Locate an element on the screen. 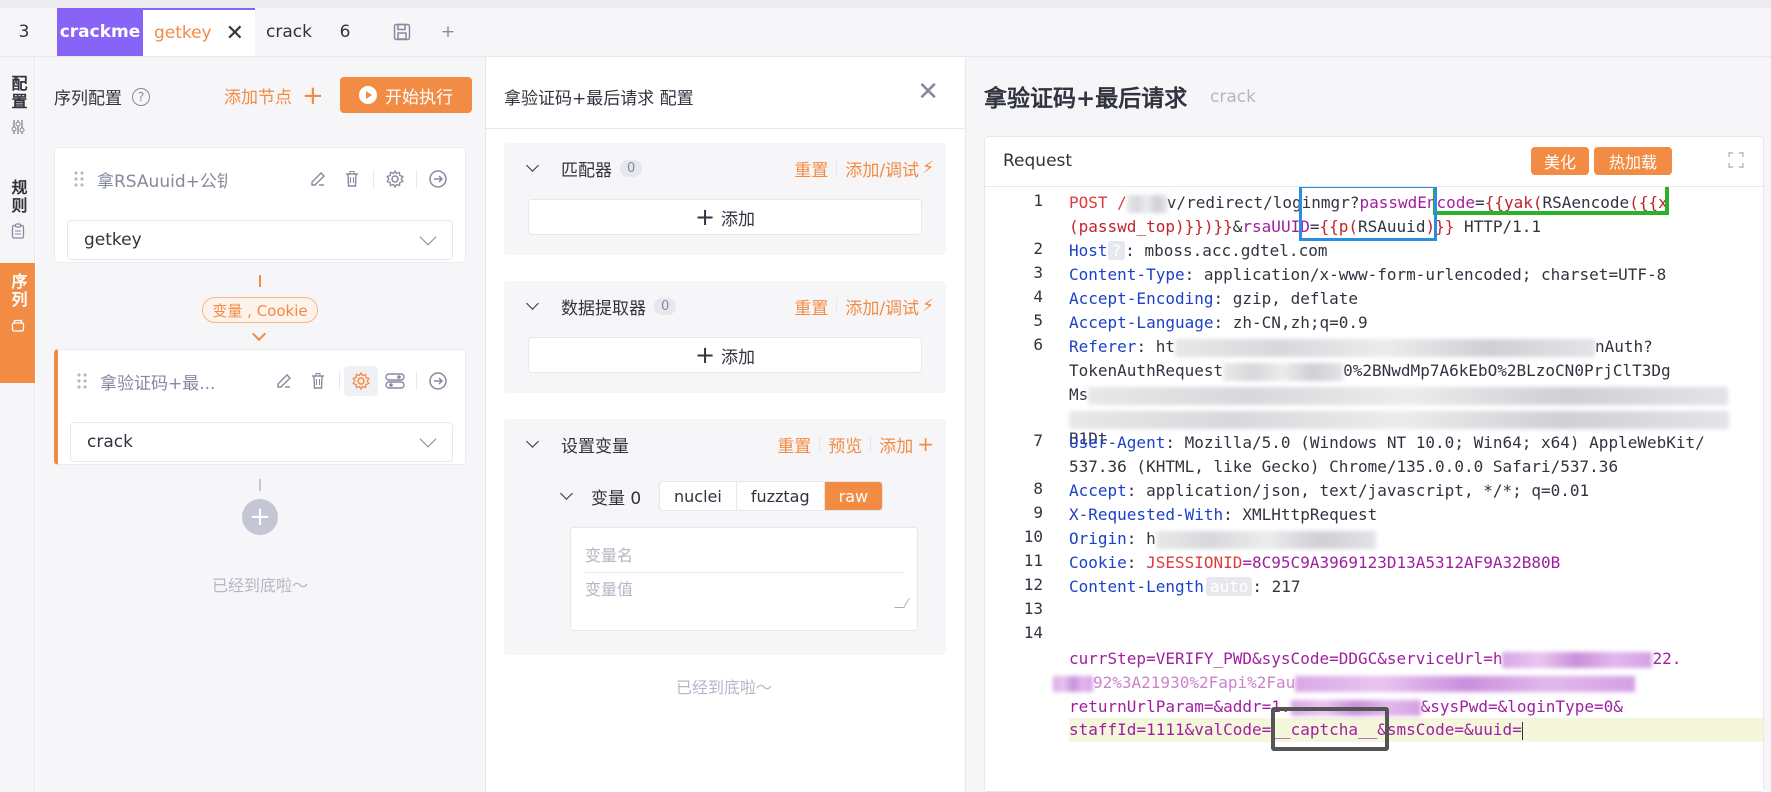 Image resolution: width=1771 pixels, height=792 pixels. add-node-button: 添加节点 + is located at coordinates (274, 96).